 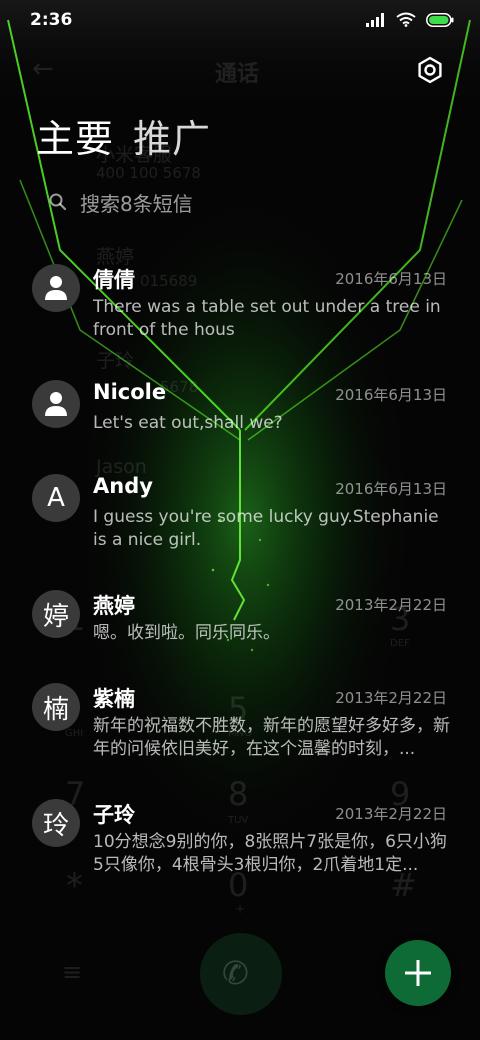 What do you see at coordinates (240, 909) in the screenshot?
I see `dial-letters: +` at bounding box center [240, 909].